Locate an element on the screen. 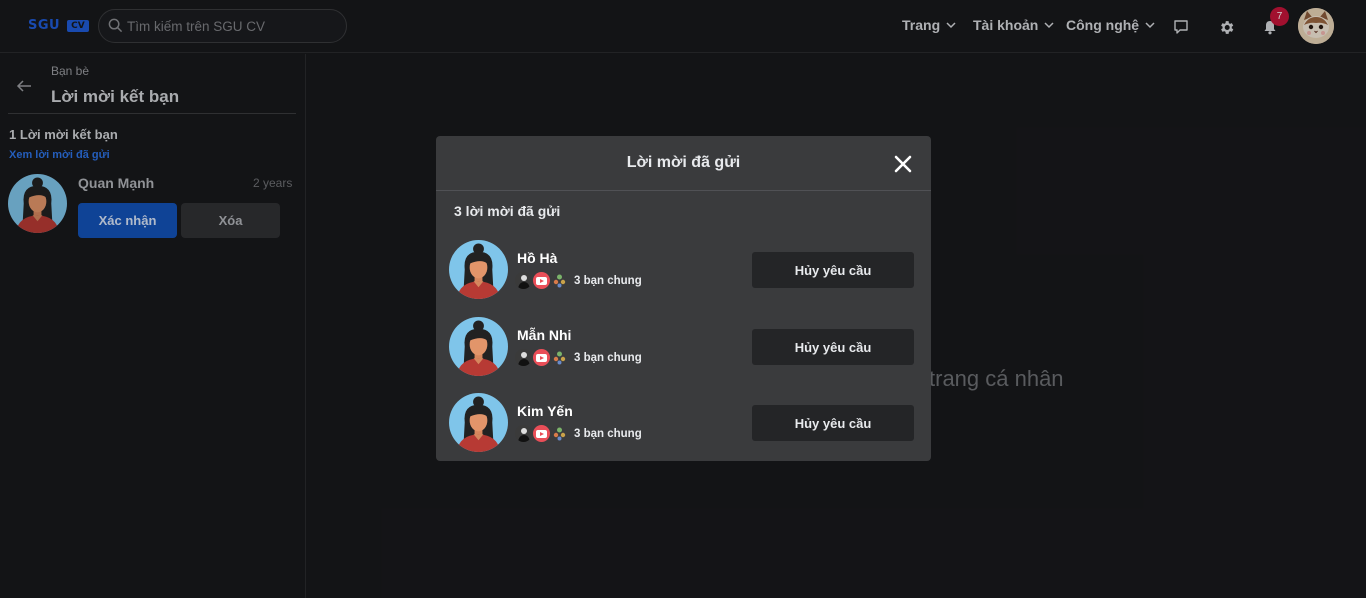 The height and width of the screenshot is (598, 1366). friend-name: Hồ Hà is located at coordinates (537, 258).